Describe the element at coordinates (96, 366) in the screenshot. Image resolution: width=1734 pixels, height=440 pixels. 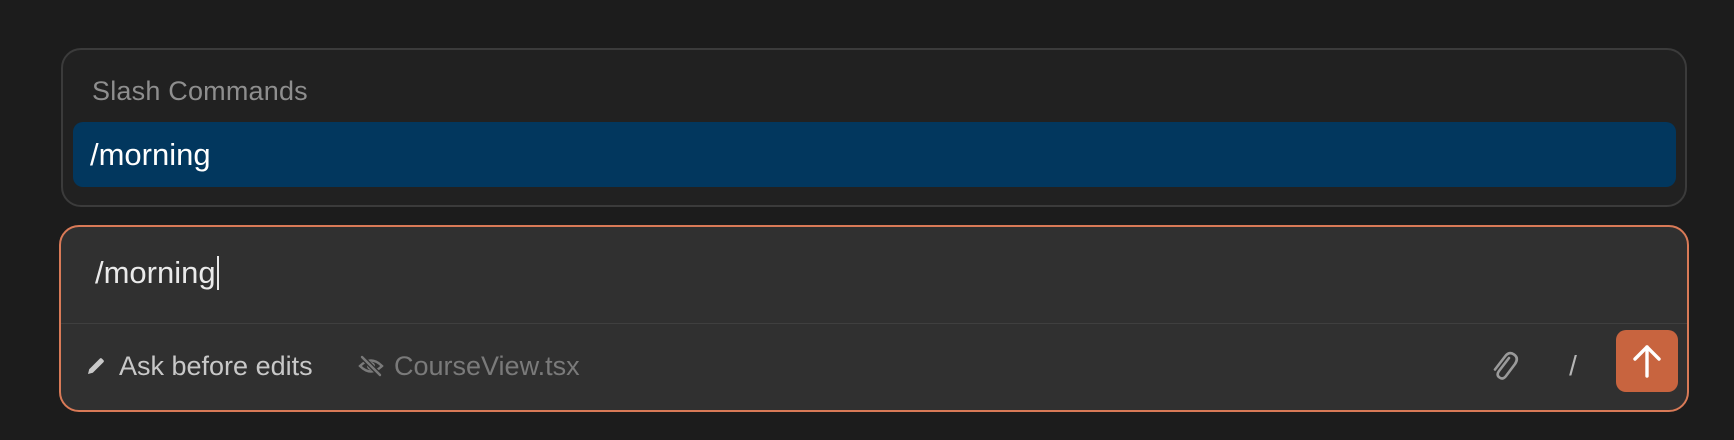
I see `pencil-icon` at that location.